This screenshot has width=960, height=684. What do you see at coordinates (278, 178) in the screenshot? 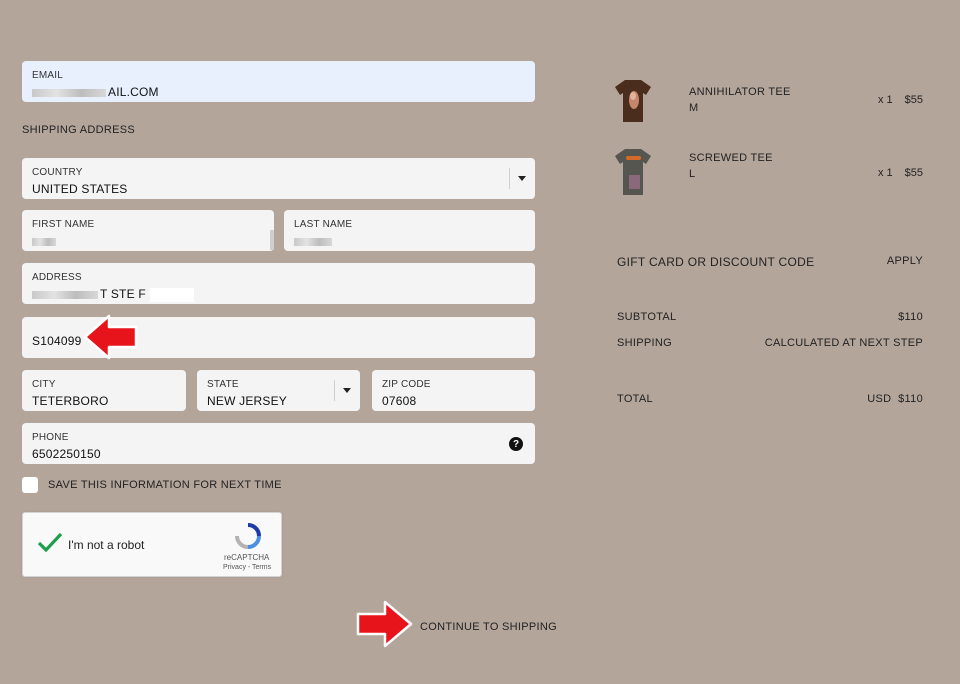
I see `country-select: COUNTRY UNITED STATES` at bounding box center [278, 178].